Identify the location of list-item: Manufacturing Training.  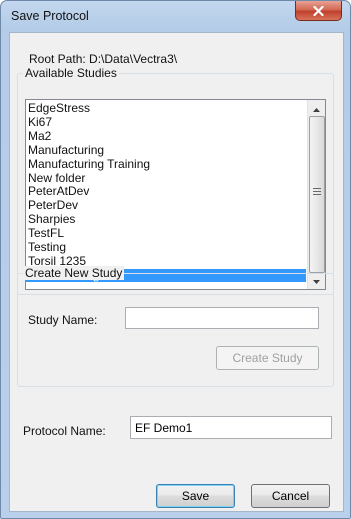
(166, 164).